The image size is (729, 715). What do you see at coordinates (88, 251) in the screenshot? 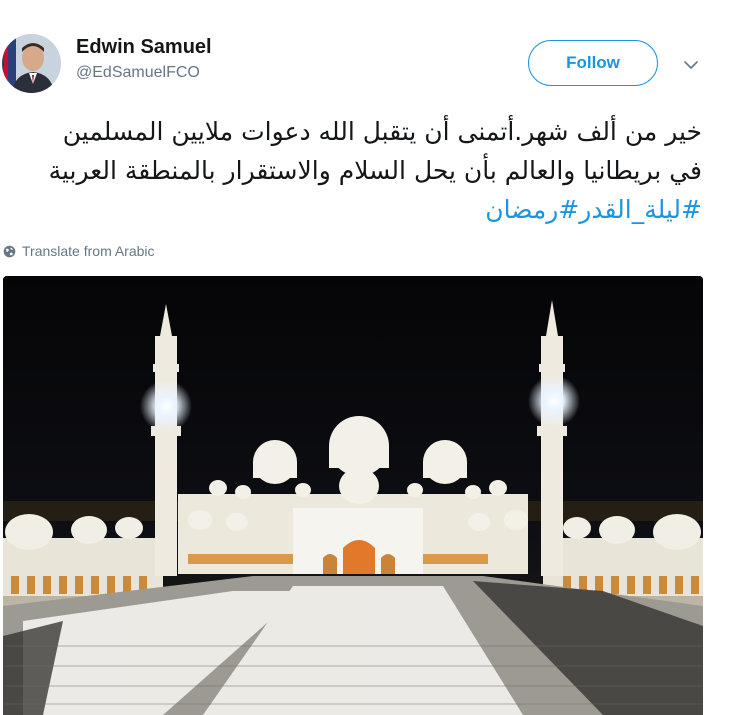
I see `translate-label: Translate from Arabic` at bounding box center [88, 251].